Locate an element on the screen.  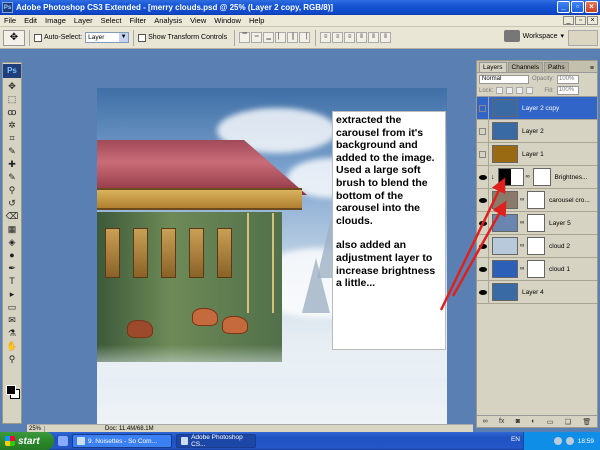
align-bottom-button: ▁ is located at coordinates (269, 37).